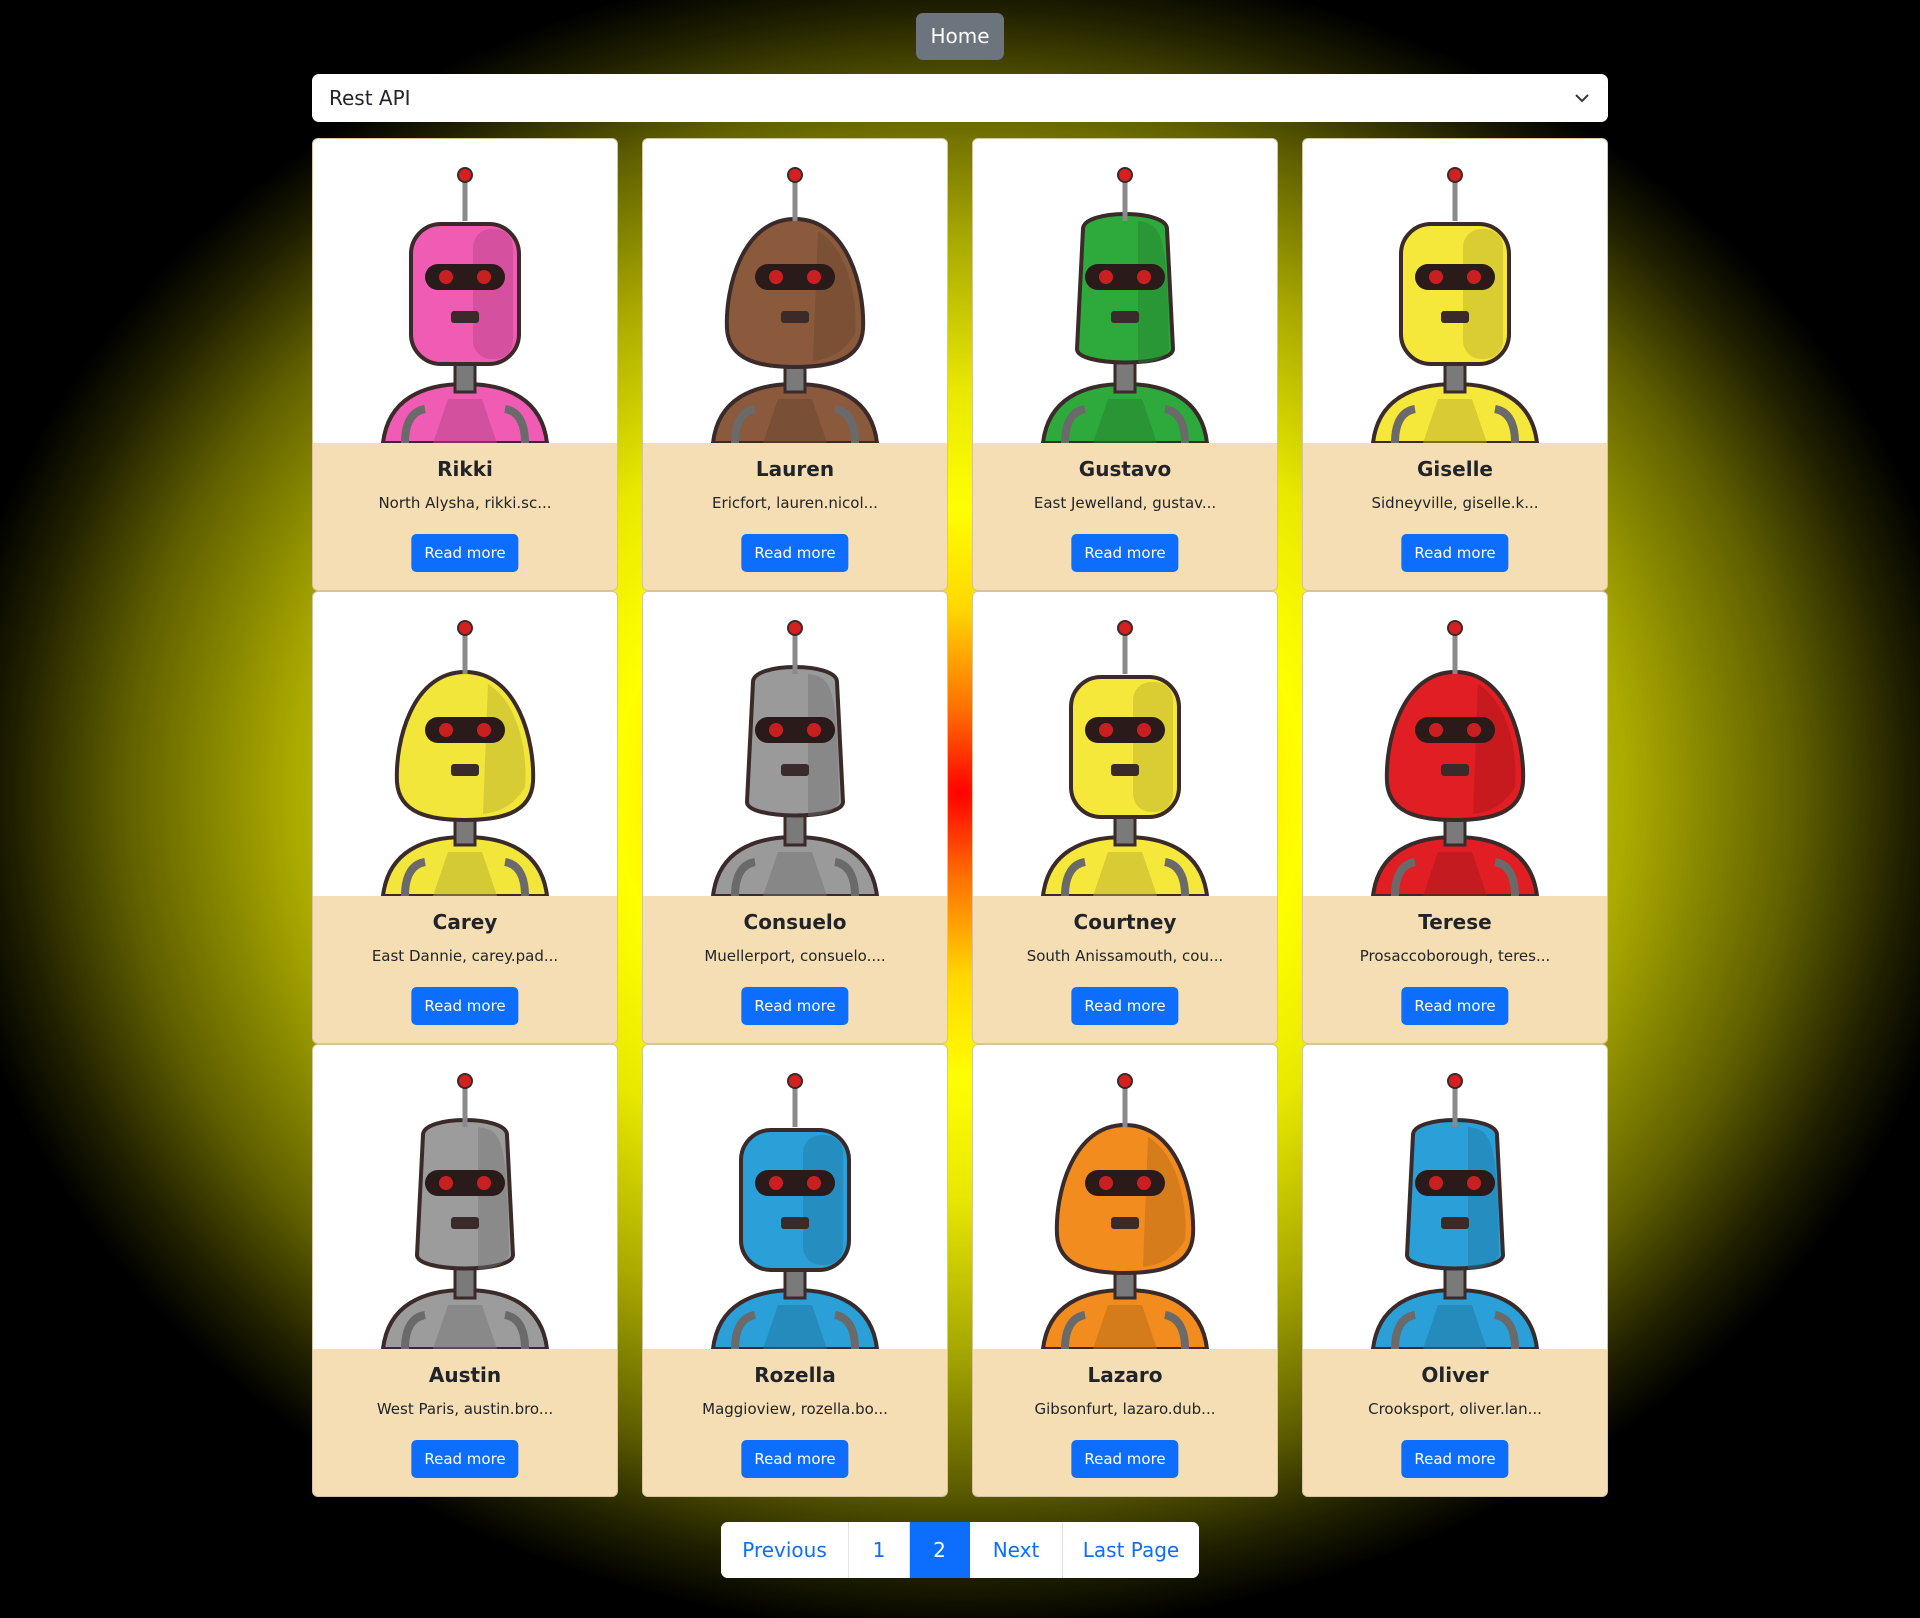 The width and height of the screenshot is (1920, 1618). Describe the element at coordinates (465, 1375) in the screenshot. I see `robot-name: Austin` at that location.